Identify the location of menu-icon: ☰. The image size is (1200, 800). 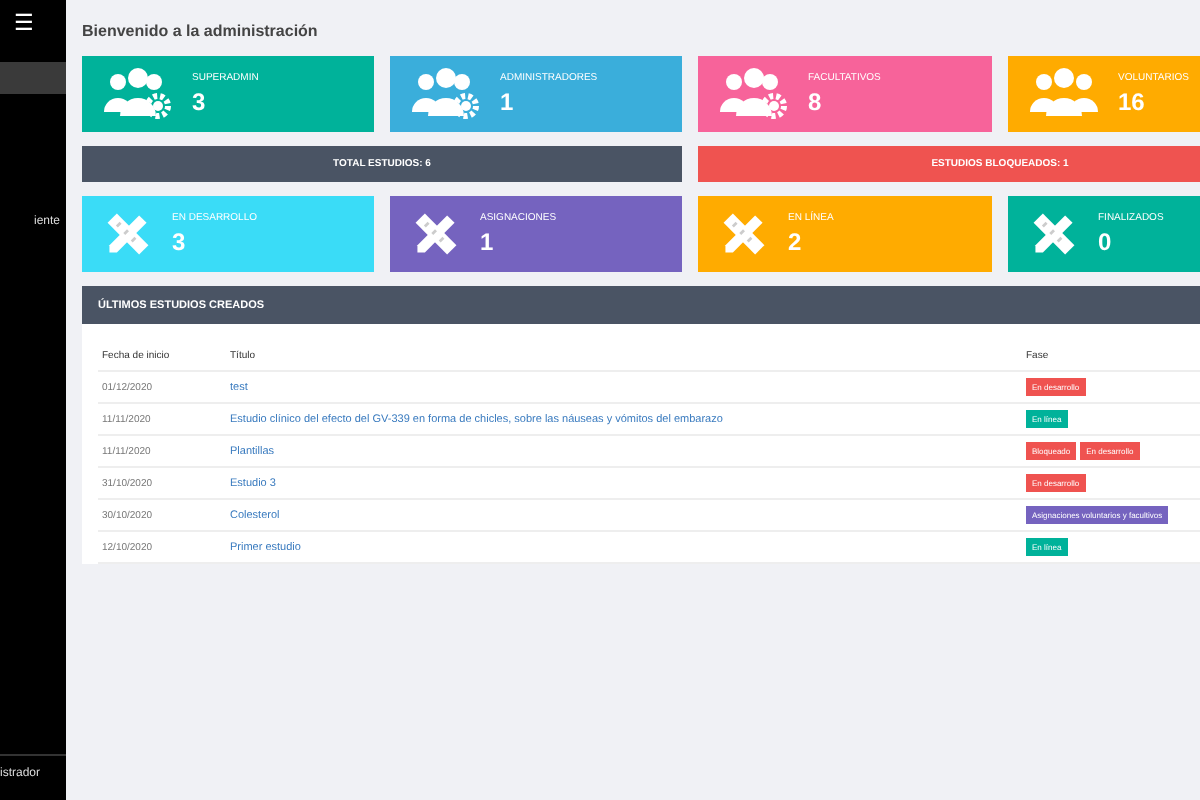
(33, 31).